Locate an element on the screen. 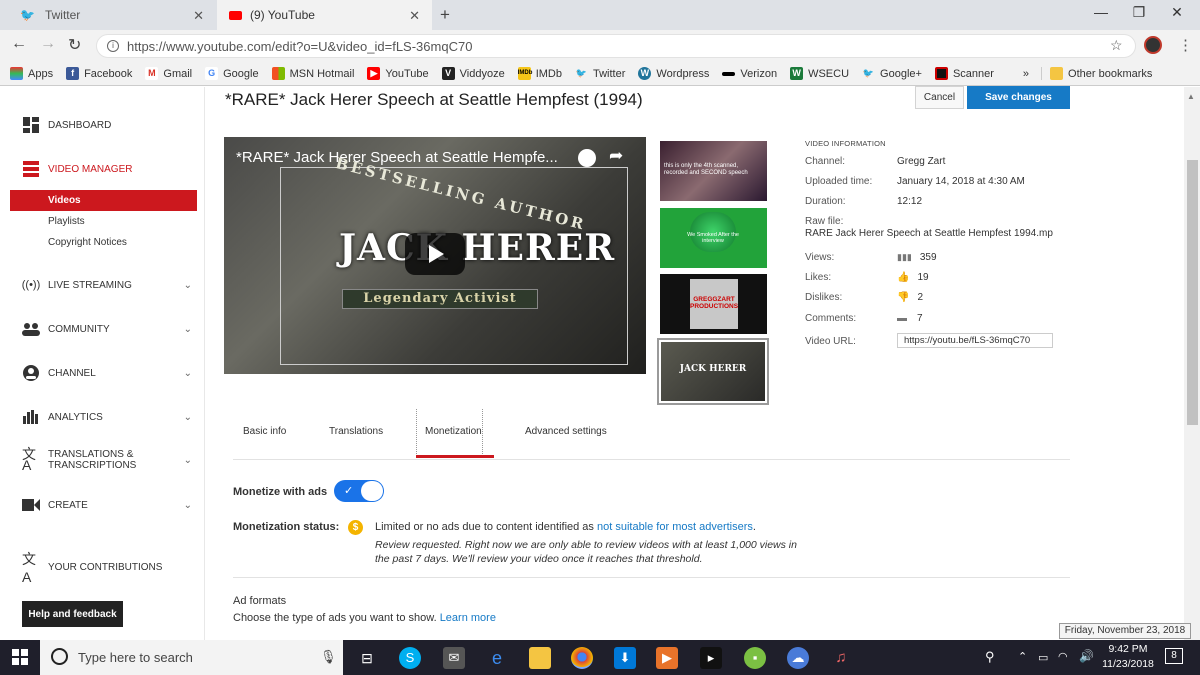 The height and width of the screenshot is (675, 1200). dislikes-value: 👎 2 is located at coordinates (910, 297).